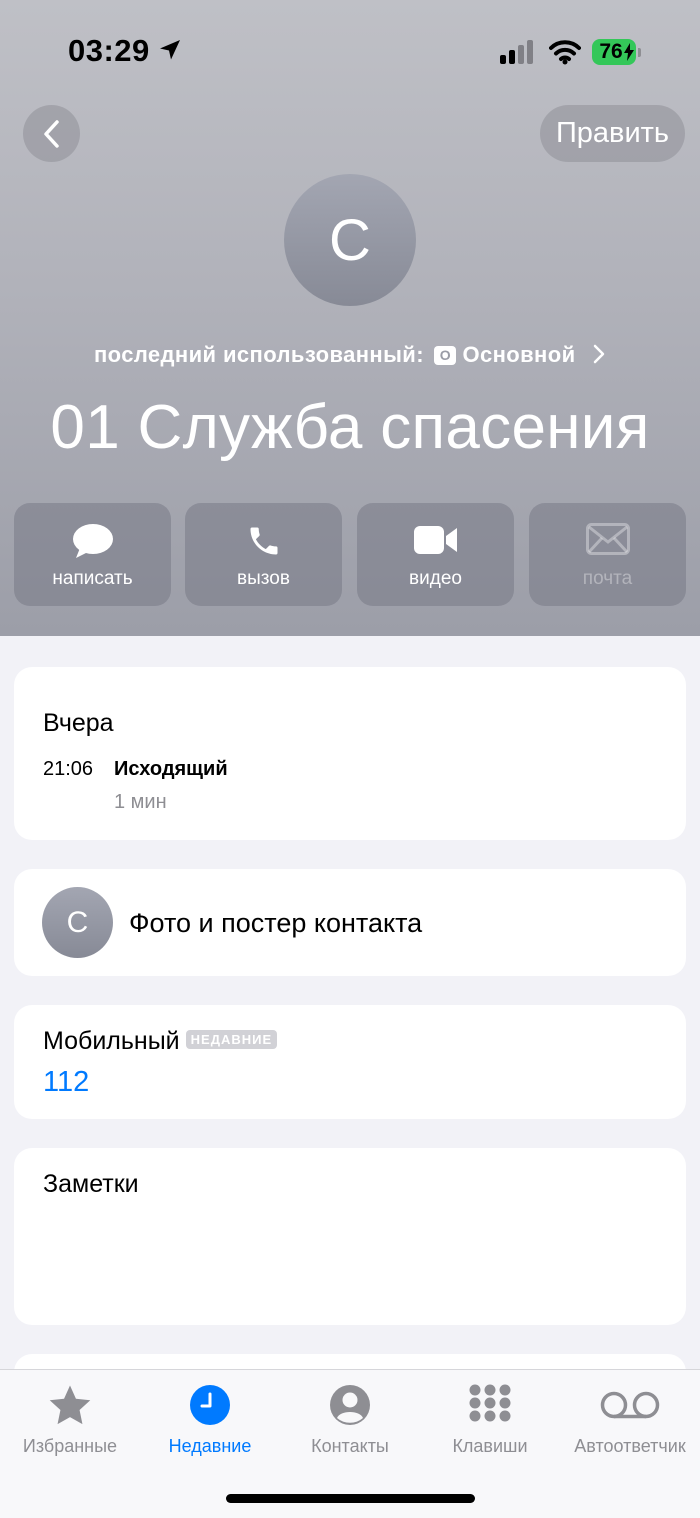  I want to click on signal-icon, so click(519, 55).